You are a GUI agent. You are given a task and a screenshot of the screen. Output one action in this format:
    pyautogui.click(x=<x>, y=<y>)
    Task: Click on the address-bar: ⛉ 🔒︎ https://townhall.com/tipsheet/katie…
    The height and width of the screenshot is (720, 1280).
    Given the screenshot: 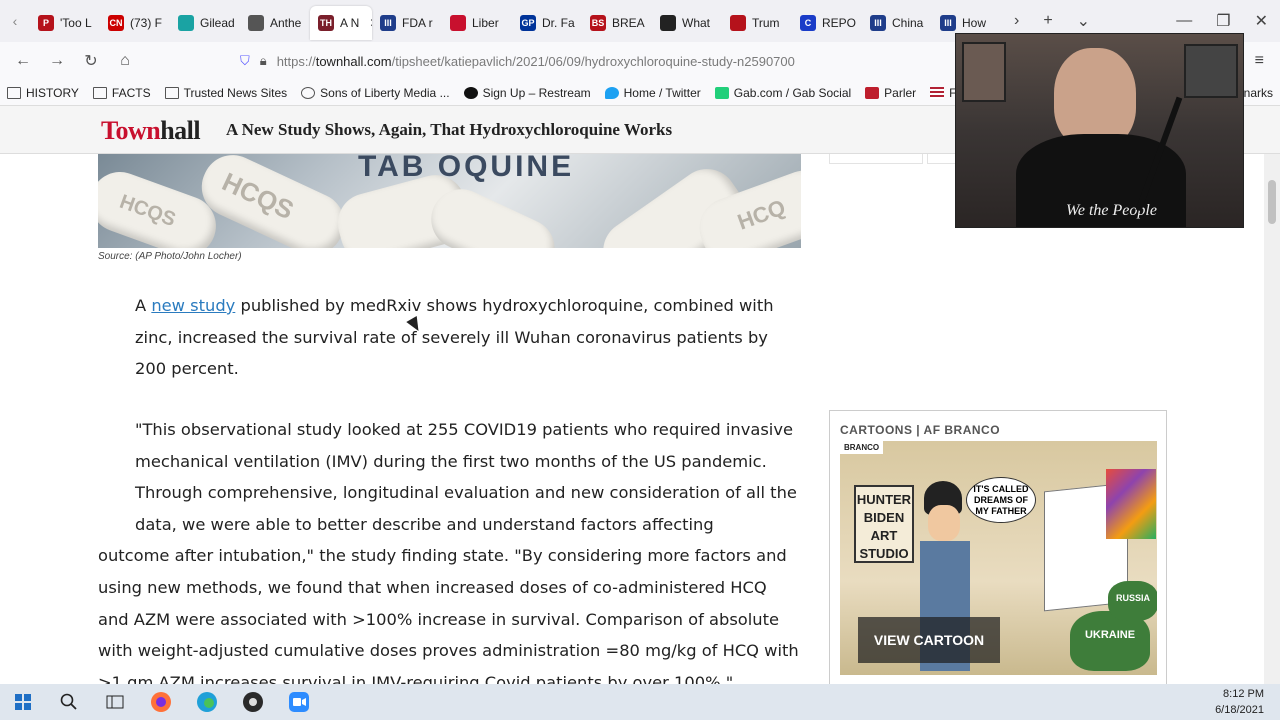 What is the action you would take?
    pyautogui.click(x=592, y=61)
    